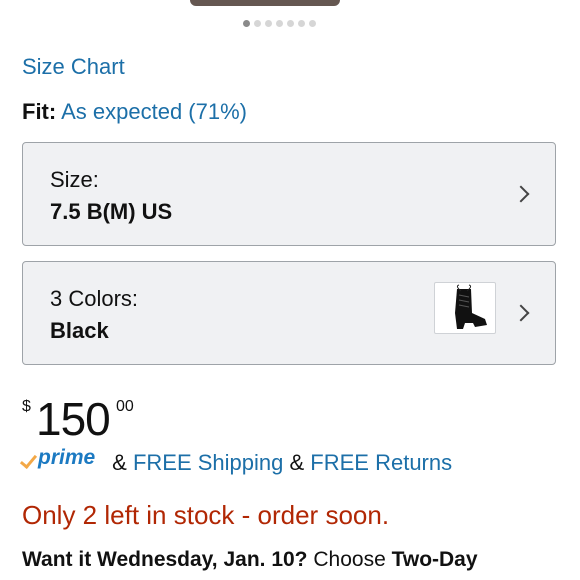 The width and height of the screenshot is (580, 580). I want to click on size-label: Size:, so click(74, 179).